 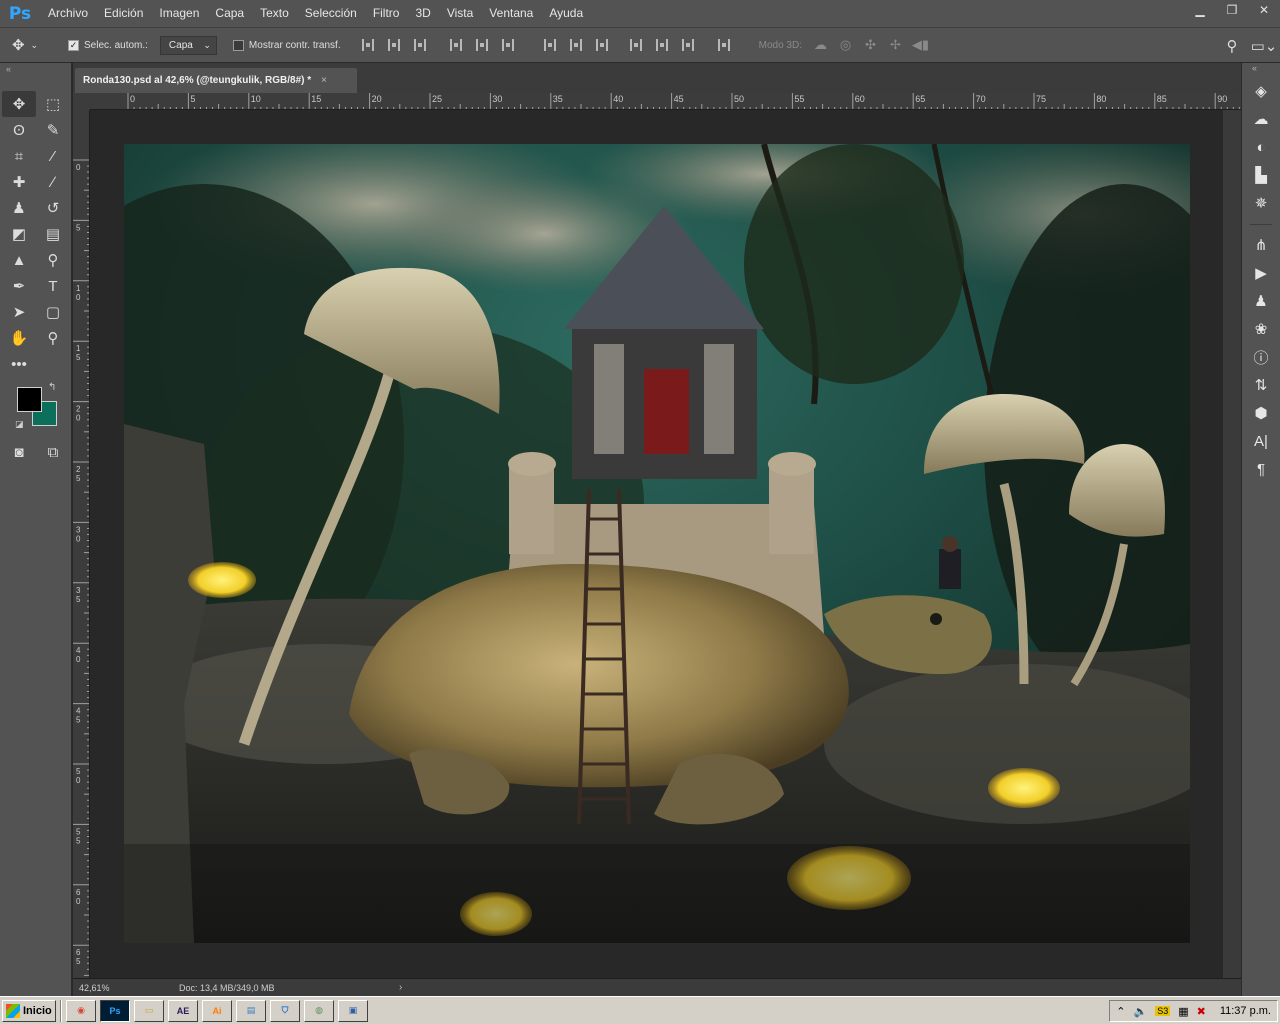 I want to click on ruler-origin, so click(x=81, y=101).